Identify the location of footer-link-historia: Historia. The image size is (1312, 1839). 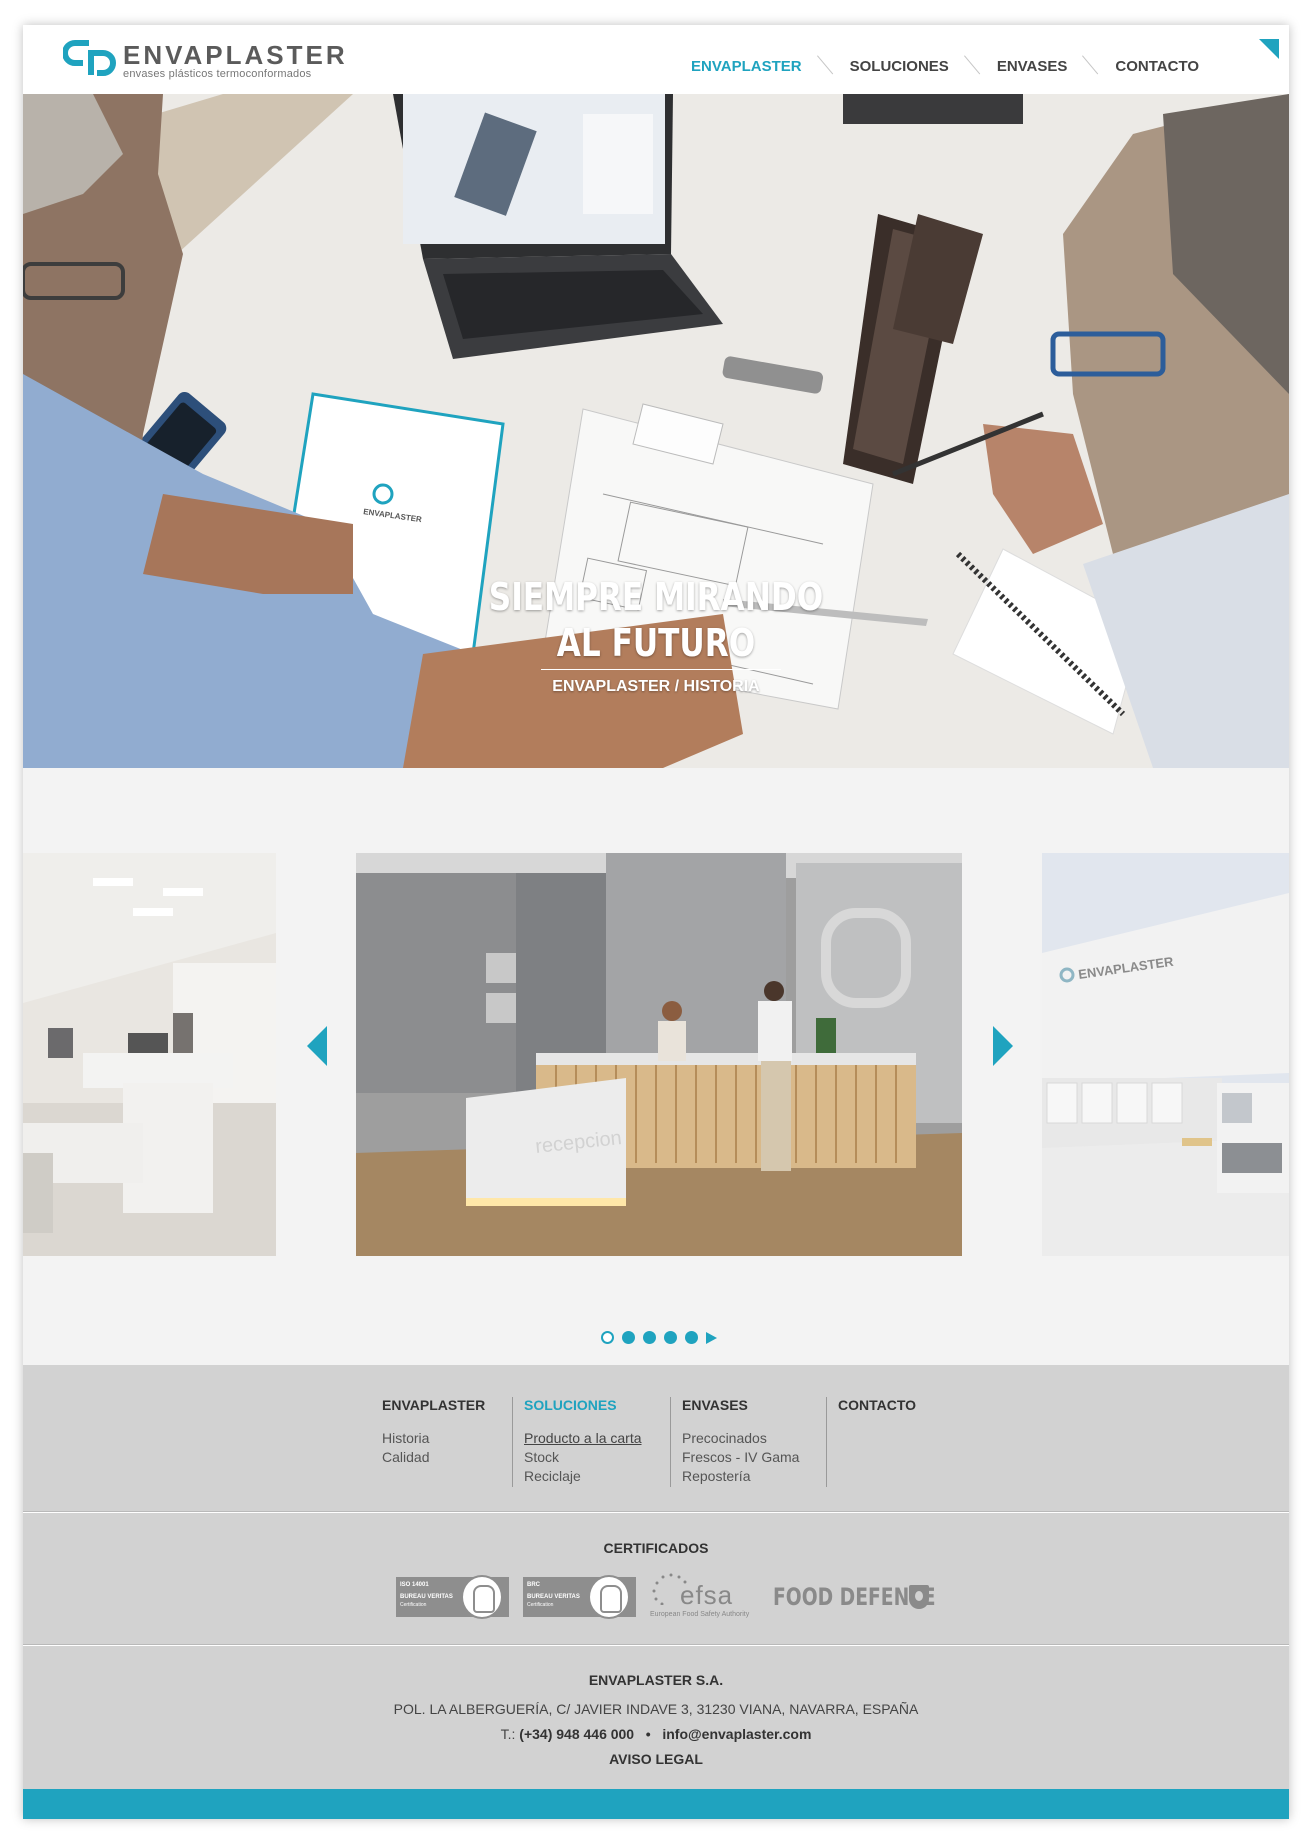
(433, 1438).